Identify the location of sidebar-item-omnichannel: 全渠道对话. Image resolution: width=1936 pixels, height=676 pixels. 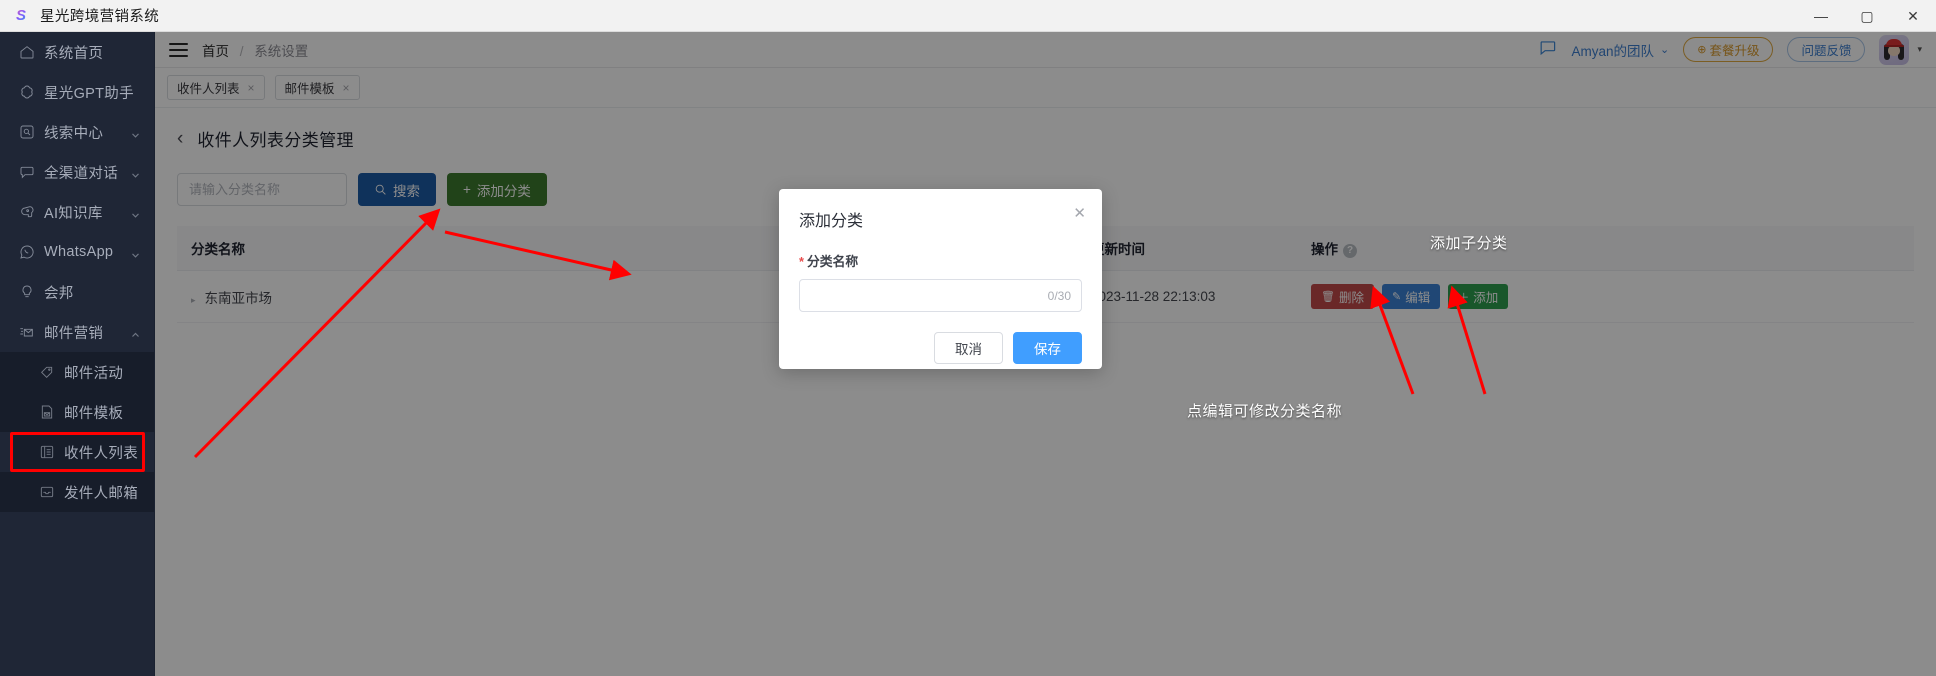
(77, 172).